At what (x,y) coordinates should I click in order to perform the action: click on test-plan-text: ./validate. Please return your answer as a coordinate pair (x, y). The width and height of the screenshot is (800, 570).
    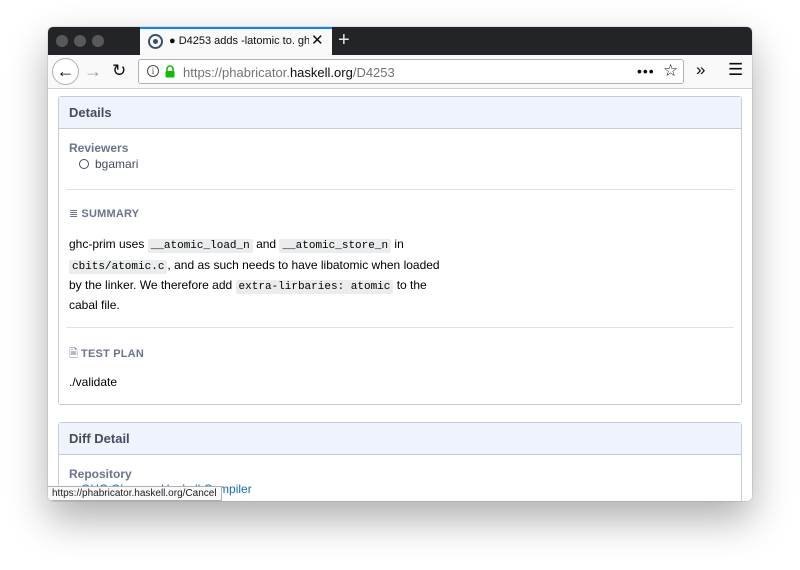
    Looking at the image, I should click on (93, 382).